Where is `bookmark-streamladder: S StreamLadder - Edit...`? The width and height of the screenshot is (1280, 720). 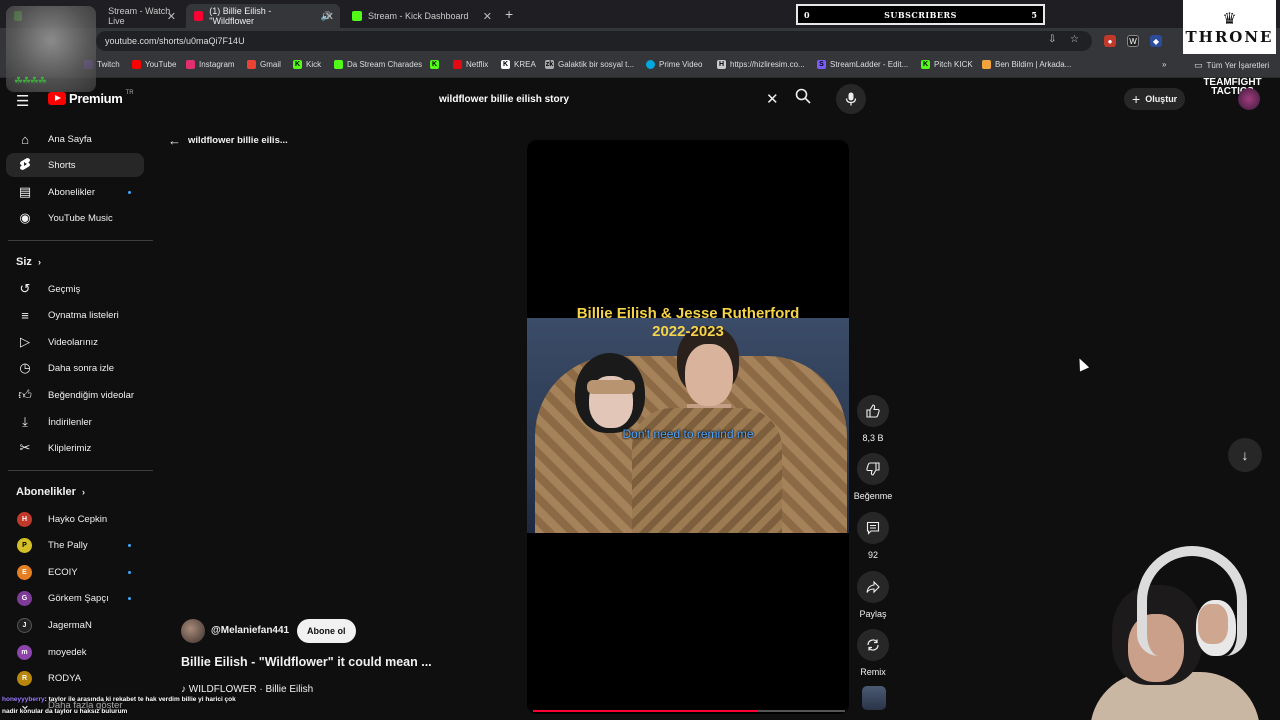
bookmark-streamladder: S StreamLadder - Edit... is located at coordinates (862, 64).